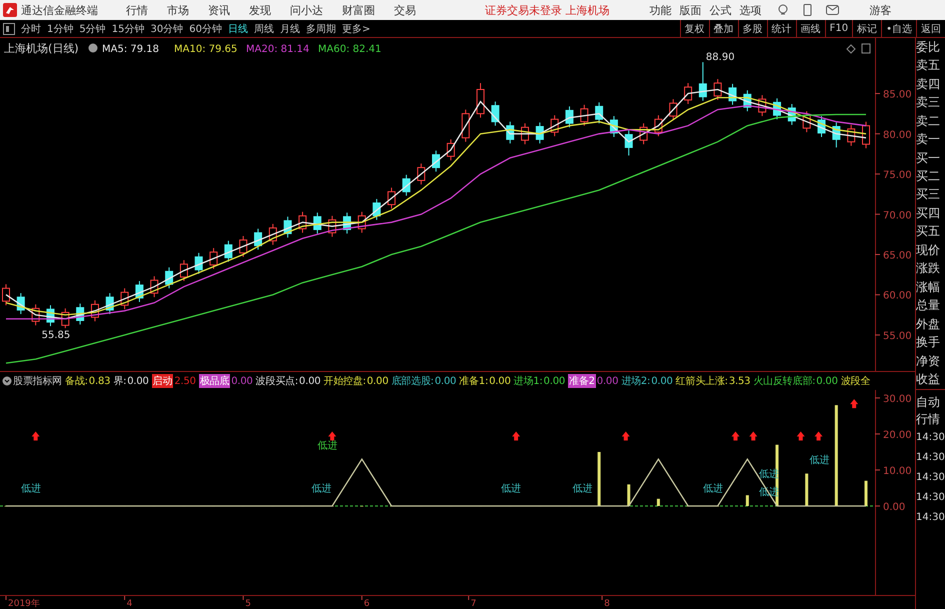  Describe the element at coordinates (897, 336) in the screenshot. I see `axis-label: 55.00` at that location.